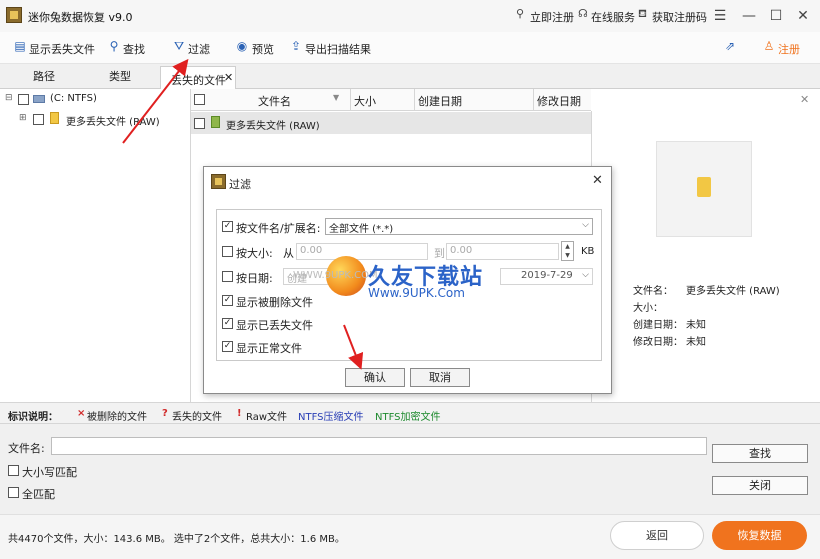  Describe the element at coordinates (242, 46) in the screenshot. I see `eye-icon: ◉` at that location.